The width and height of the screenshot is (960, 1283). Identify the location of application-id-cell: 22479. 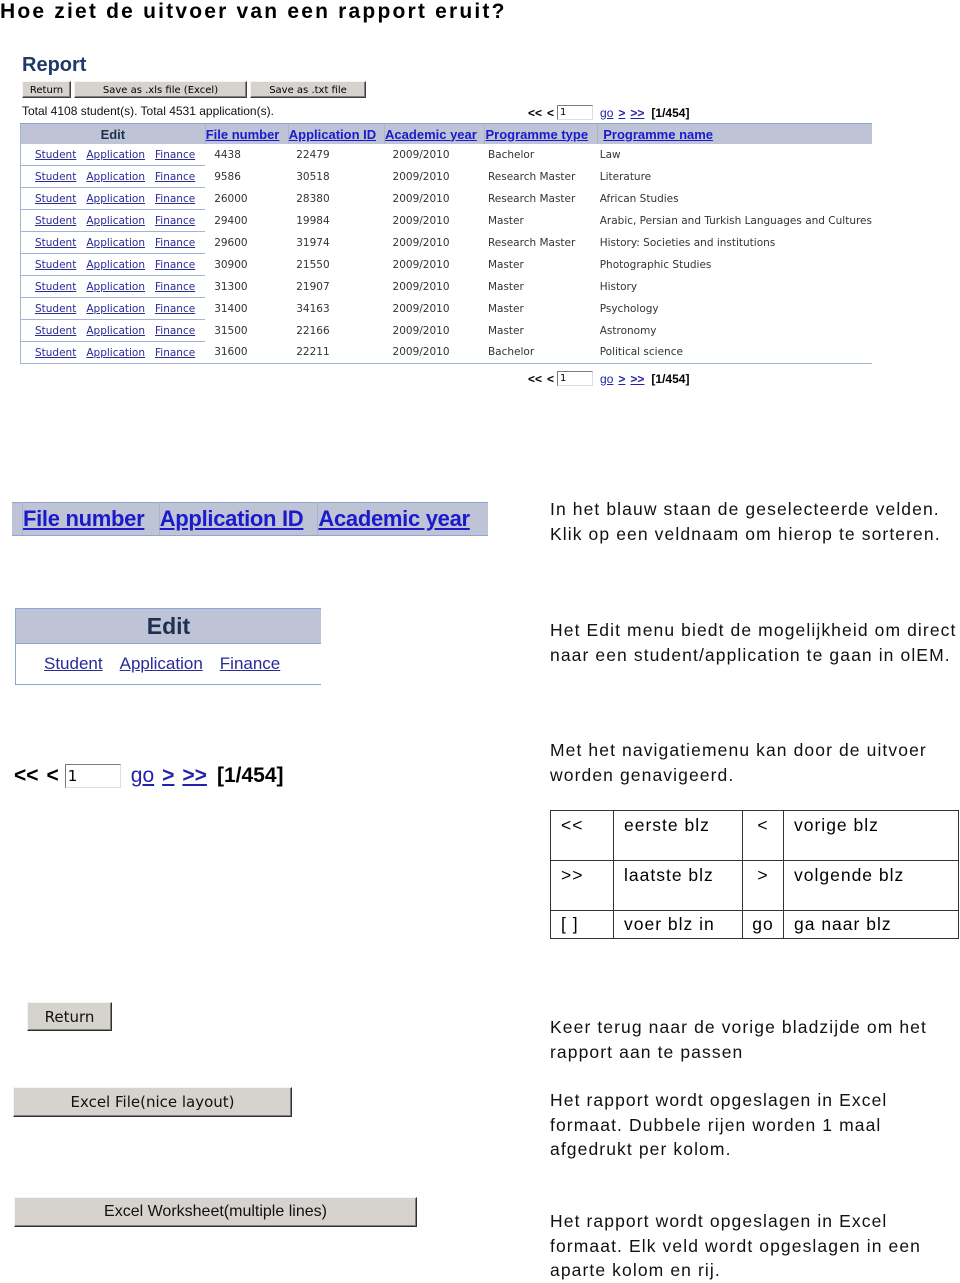
(313, 154).